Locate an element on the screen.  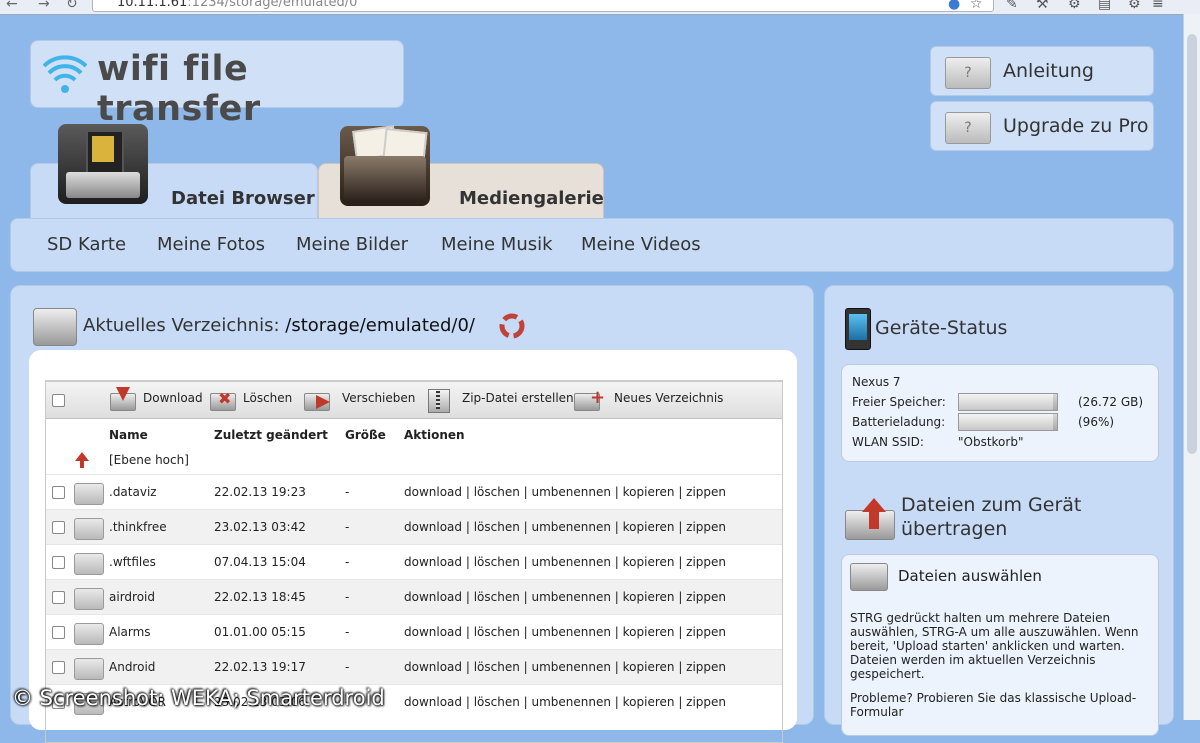
subnav-sd-card: SD Karte is located at coordinates (86, 244).